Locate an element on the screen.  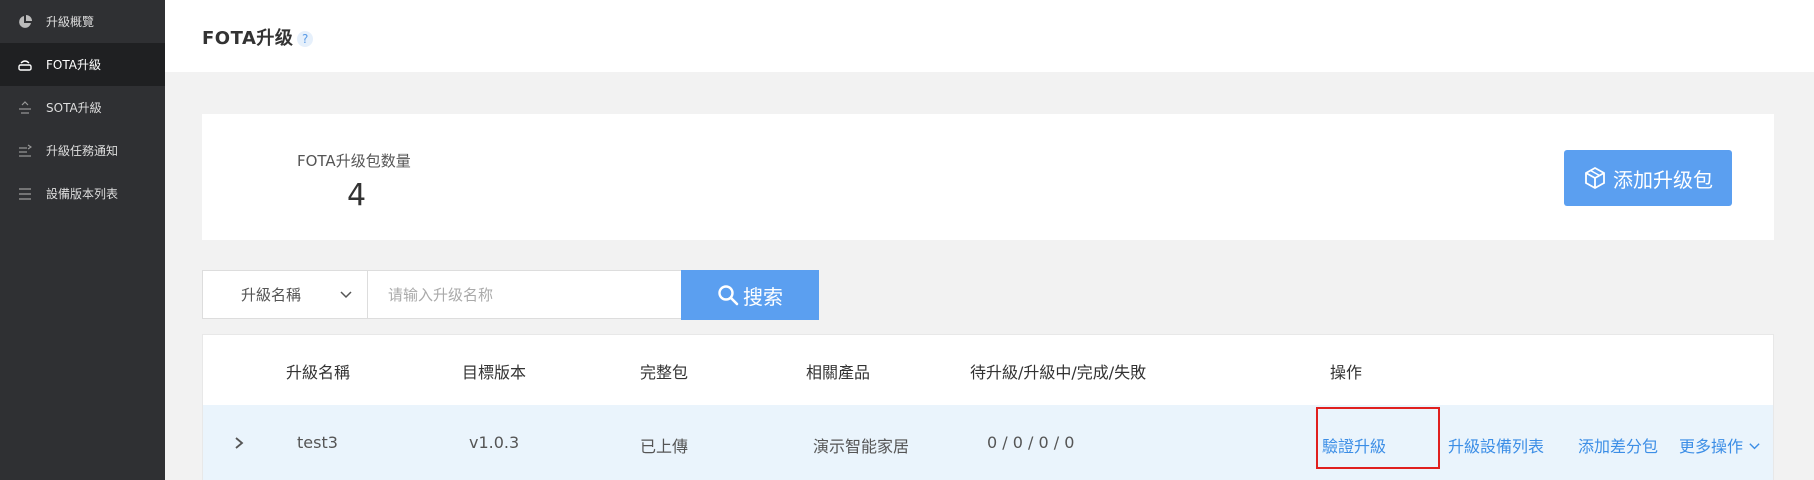
search-input is located at coordinates (526, 294).